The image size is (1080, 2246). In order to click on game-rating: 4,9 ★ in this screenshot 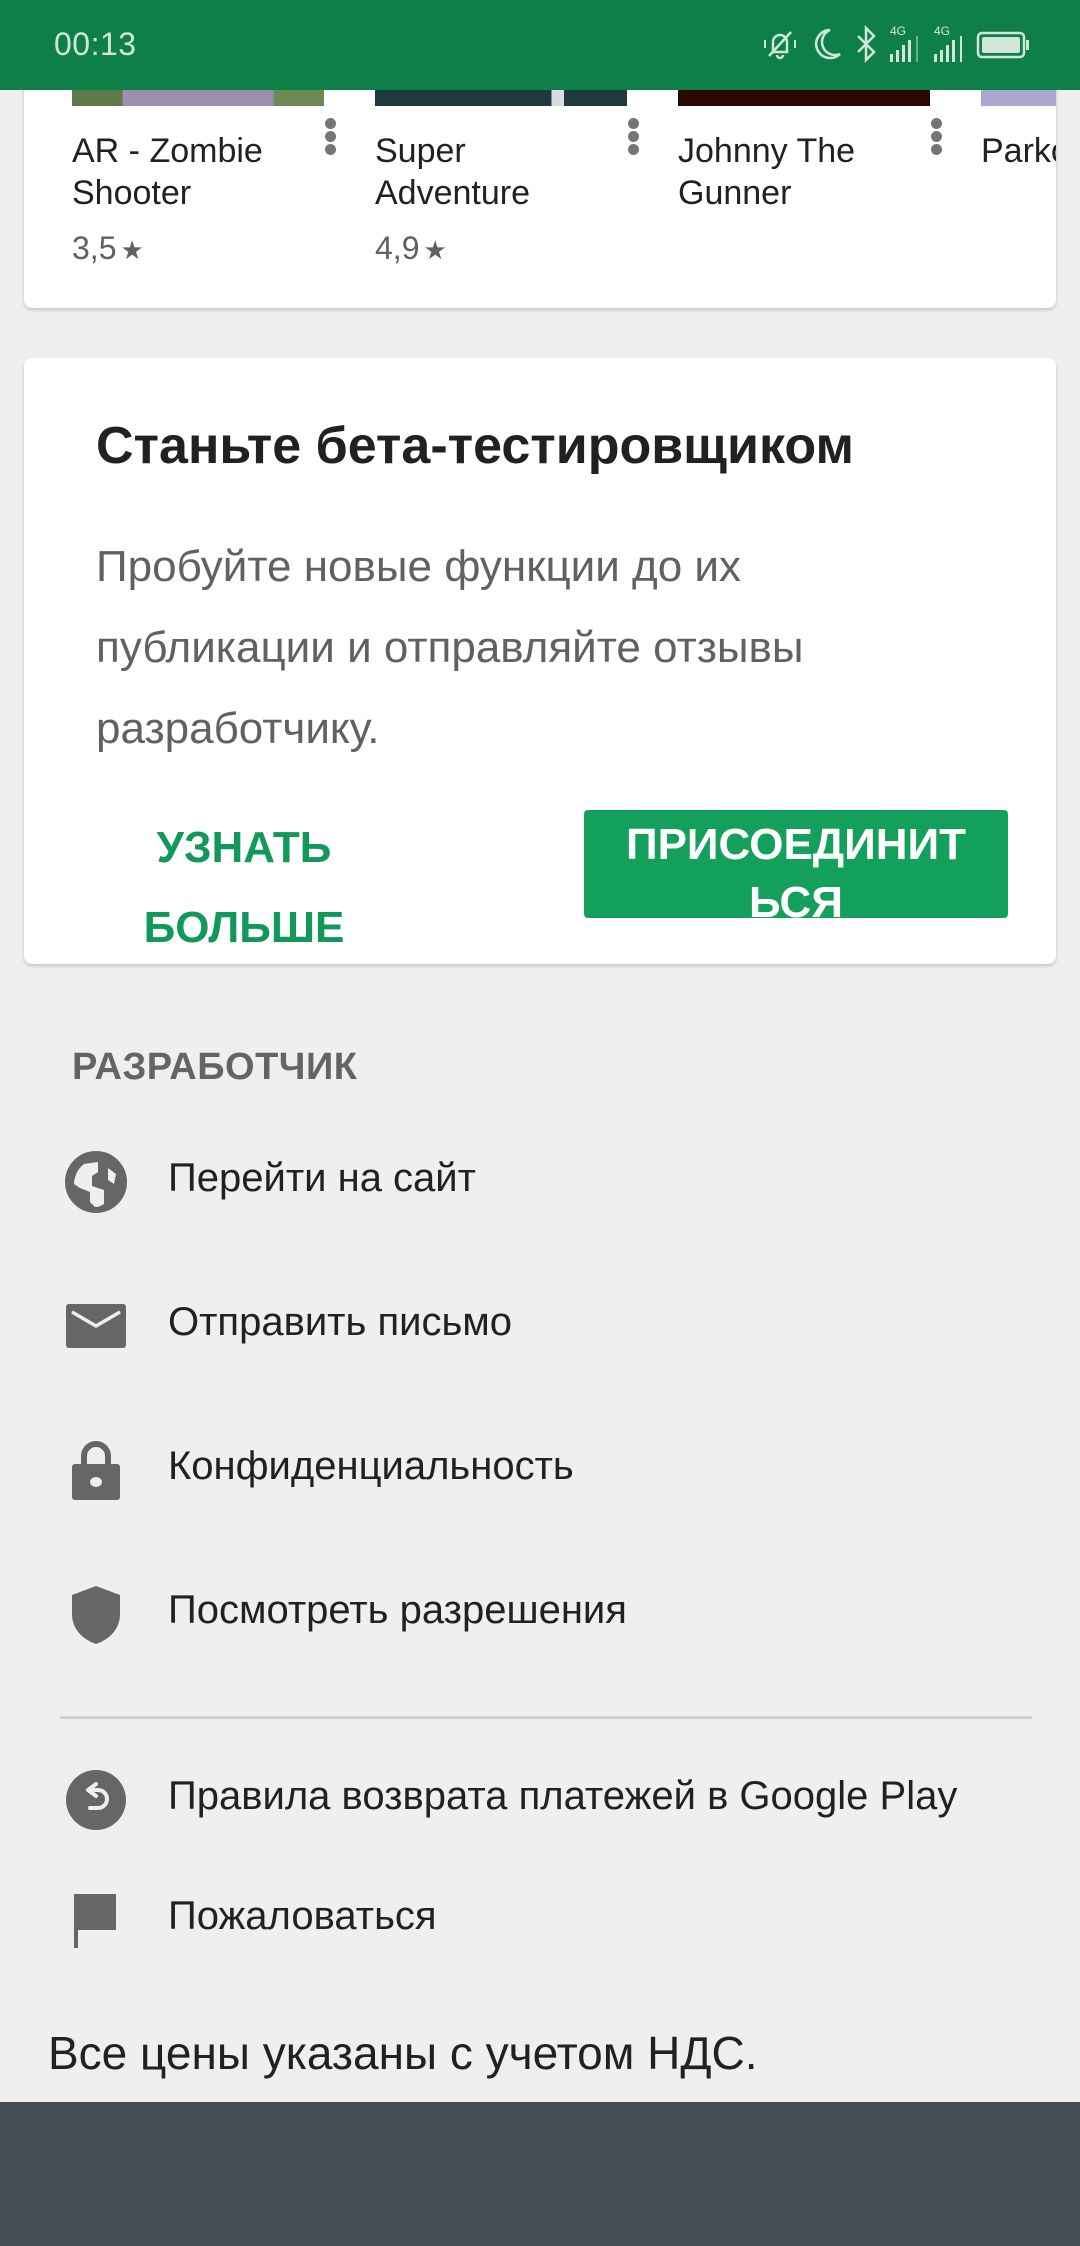, I will do `click(411, 248)`.